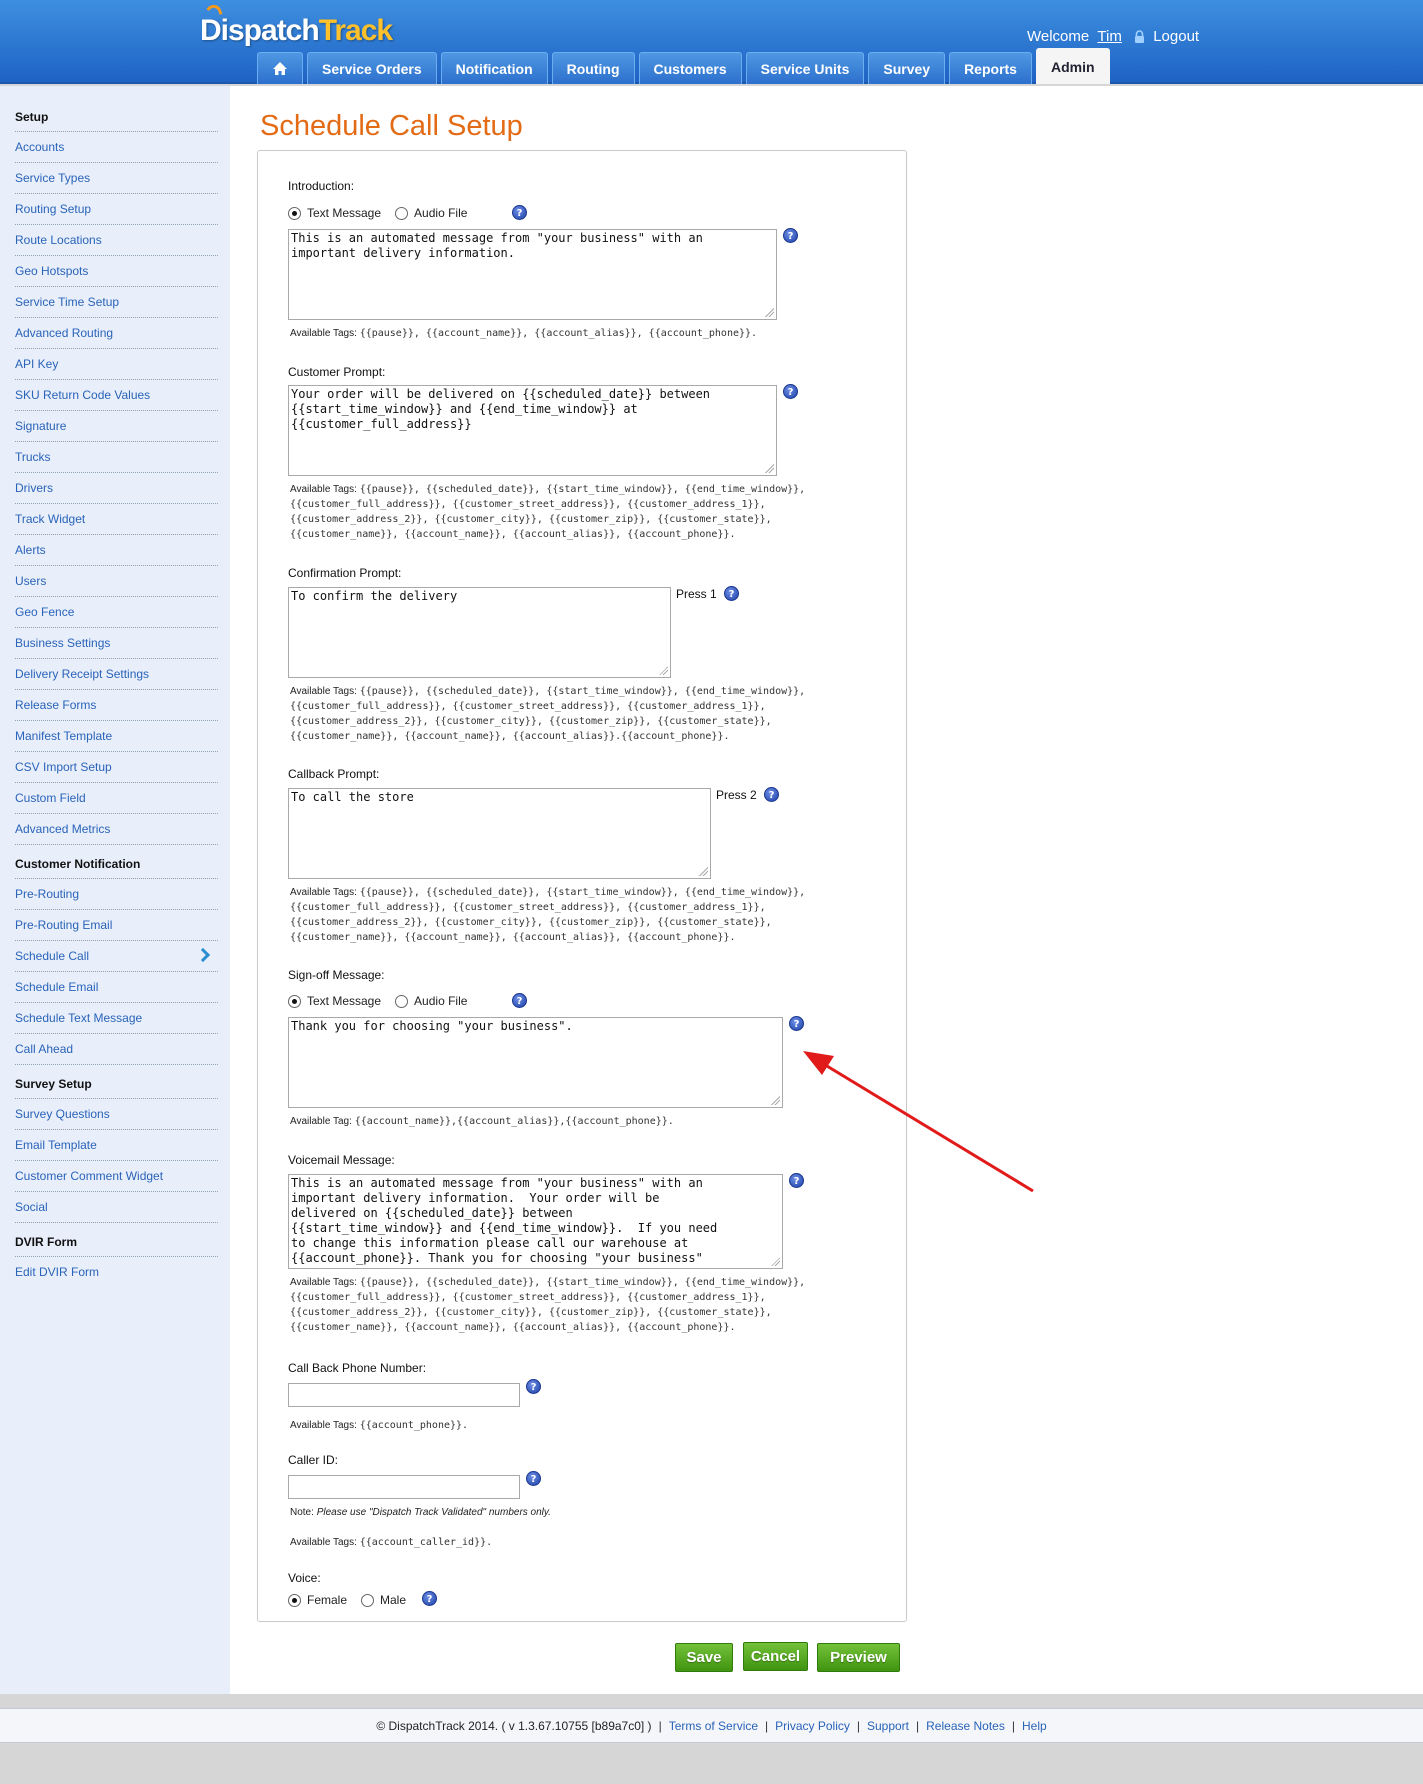  Describe the element at coordinates (383, 1600) in the screenshot. I see `voice-male-option: Male` at that location.